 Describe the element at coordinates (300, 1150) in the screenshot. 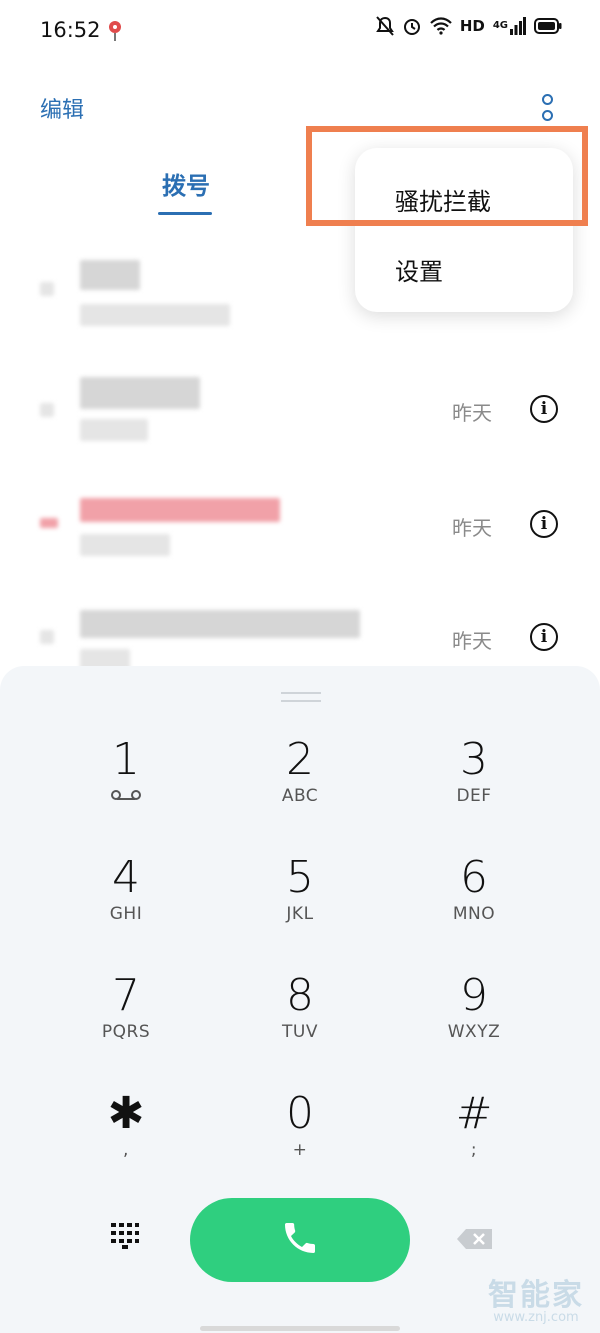

I see `key-letters: +` at that location.